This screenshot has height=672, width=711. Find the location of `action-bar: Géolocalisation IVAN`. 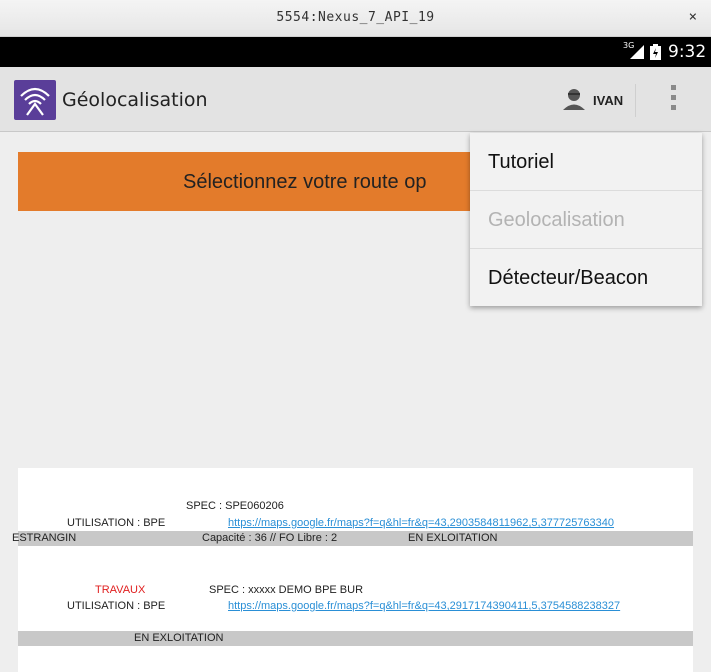

action-bar: Géolocalisation IVAN is located at coordinates (355, 99).